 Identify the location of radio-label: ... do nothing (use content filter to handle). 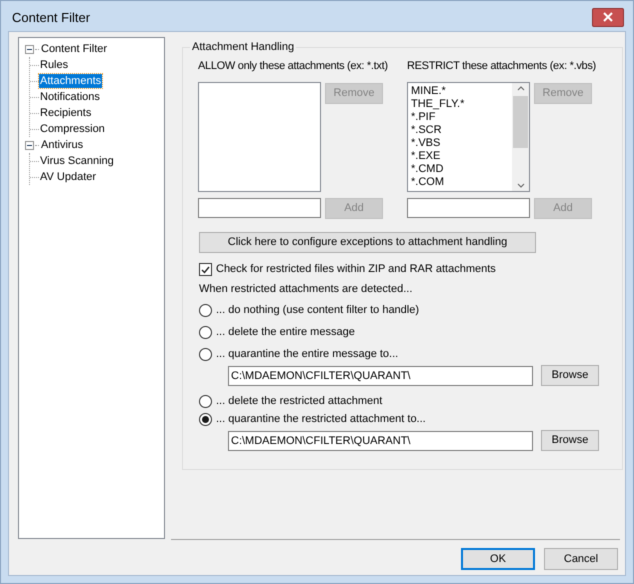
(318, 310).